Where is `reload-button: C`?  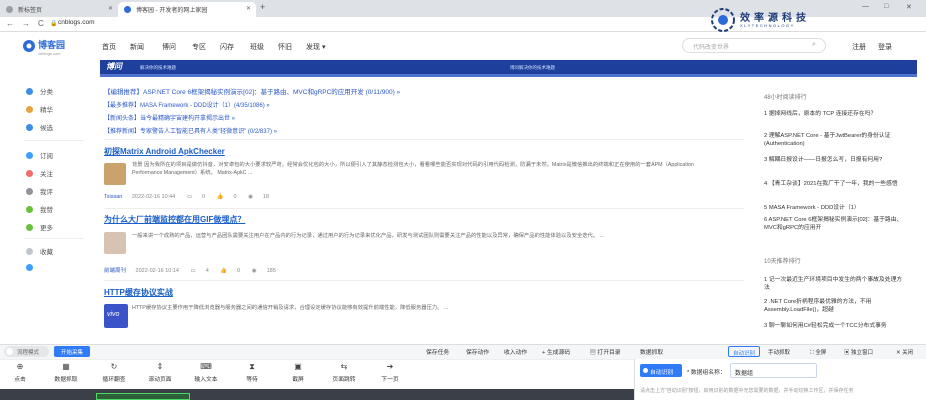
reload-button: C is located at coordinates (41, 23).